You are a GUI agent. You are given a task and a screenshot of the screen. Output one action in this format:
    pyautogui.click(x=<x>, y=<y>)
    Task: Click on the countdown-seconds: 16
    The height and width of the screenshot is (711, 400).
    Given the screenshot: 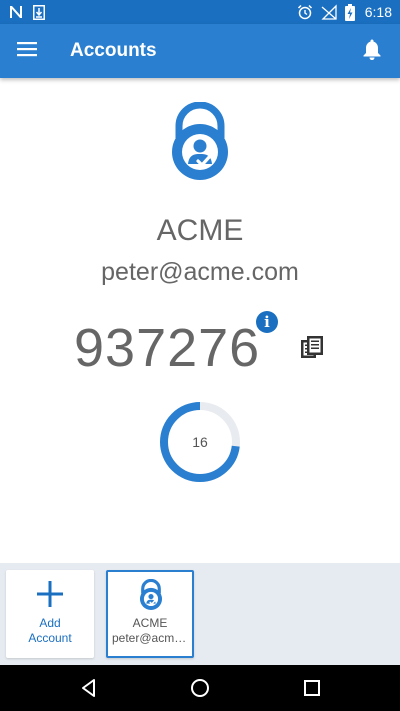 What is the action you would take?
    pyautogui.click(x=200, y=442)
    